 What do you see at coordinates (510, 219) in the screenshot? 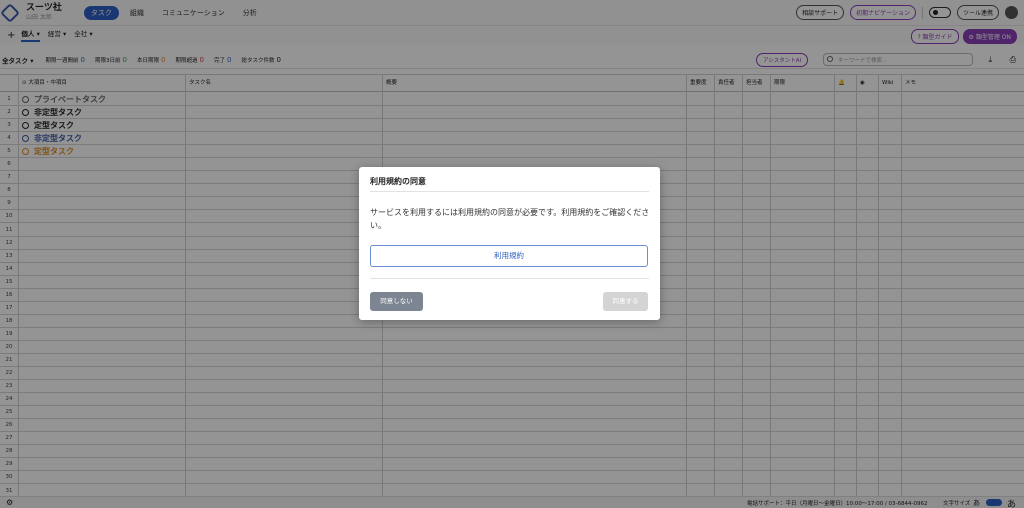
I see `dialog-message: サービスを利用するには利用規約の同意が必要です。利用規約をご確認ください。` at bounding box center [510, 219].